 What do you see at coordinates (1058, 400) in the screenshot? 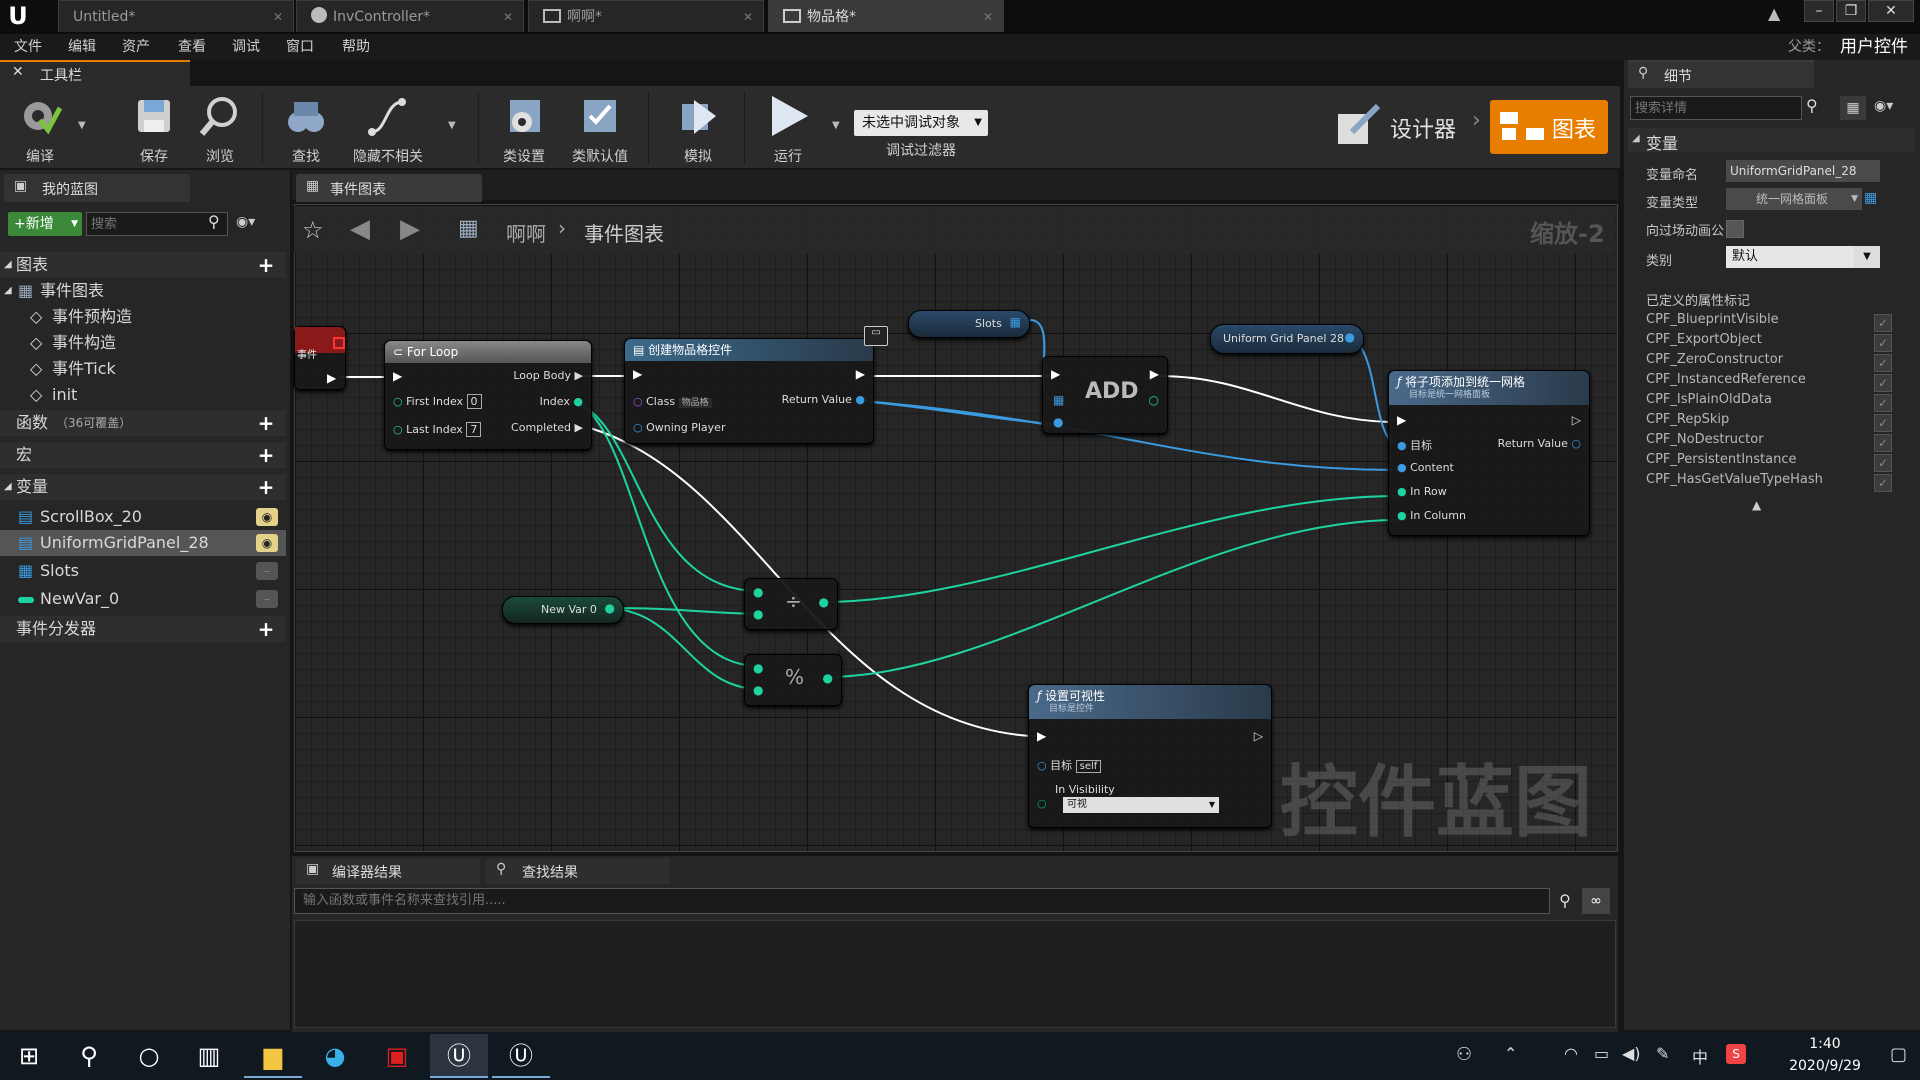
I see `target-array-pin: ▦` at bounding box center [1058, 400].